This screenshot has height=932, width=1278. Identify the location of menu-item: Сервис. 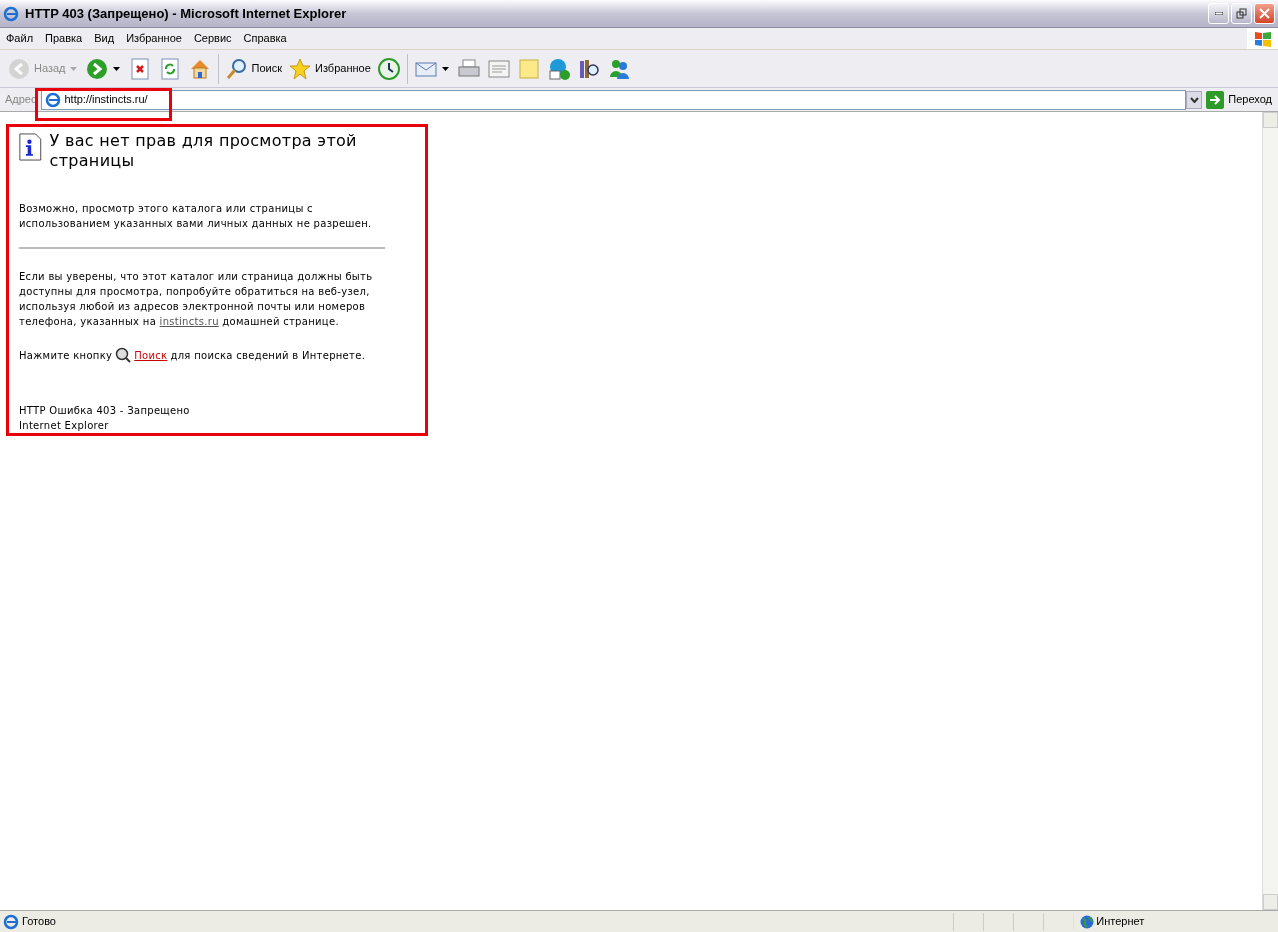
(212, 38).